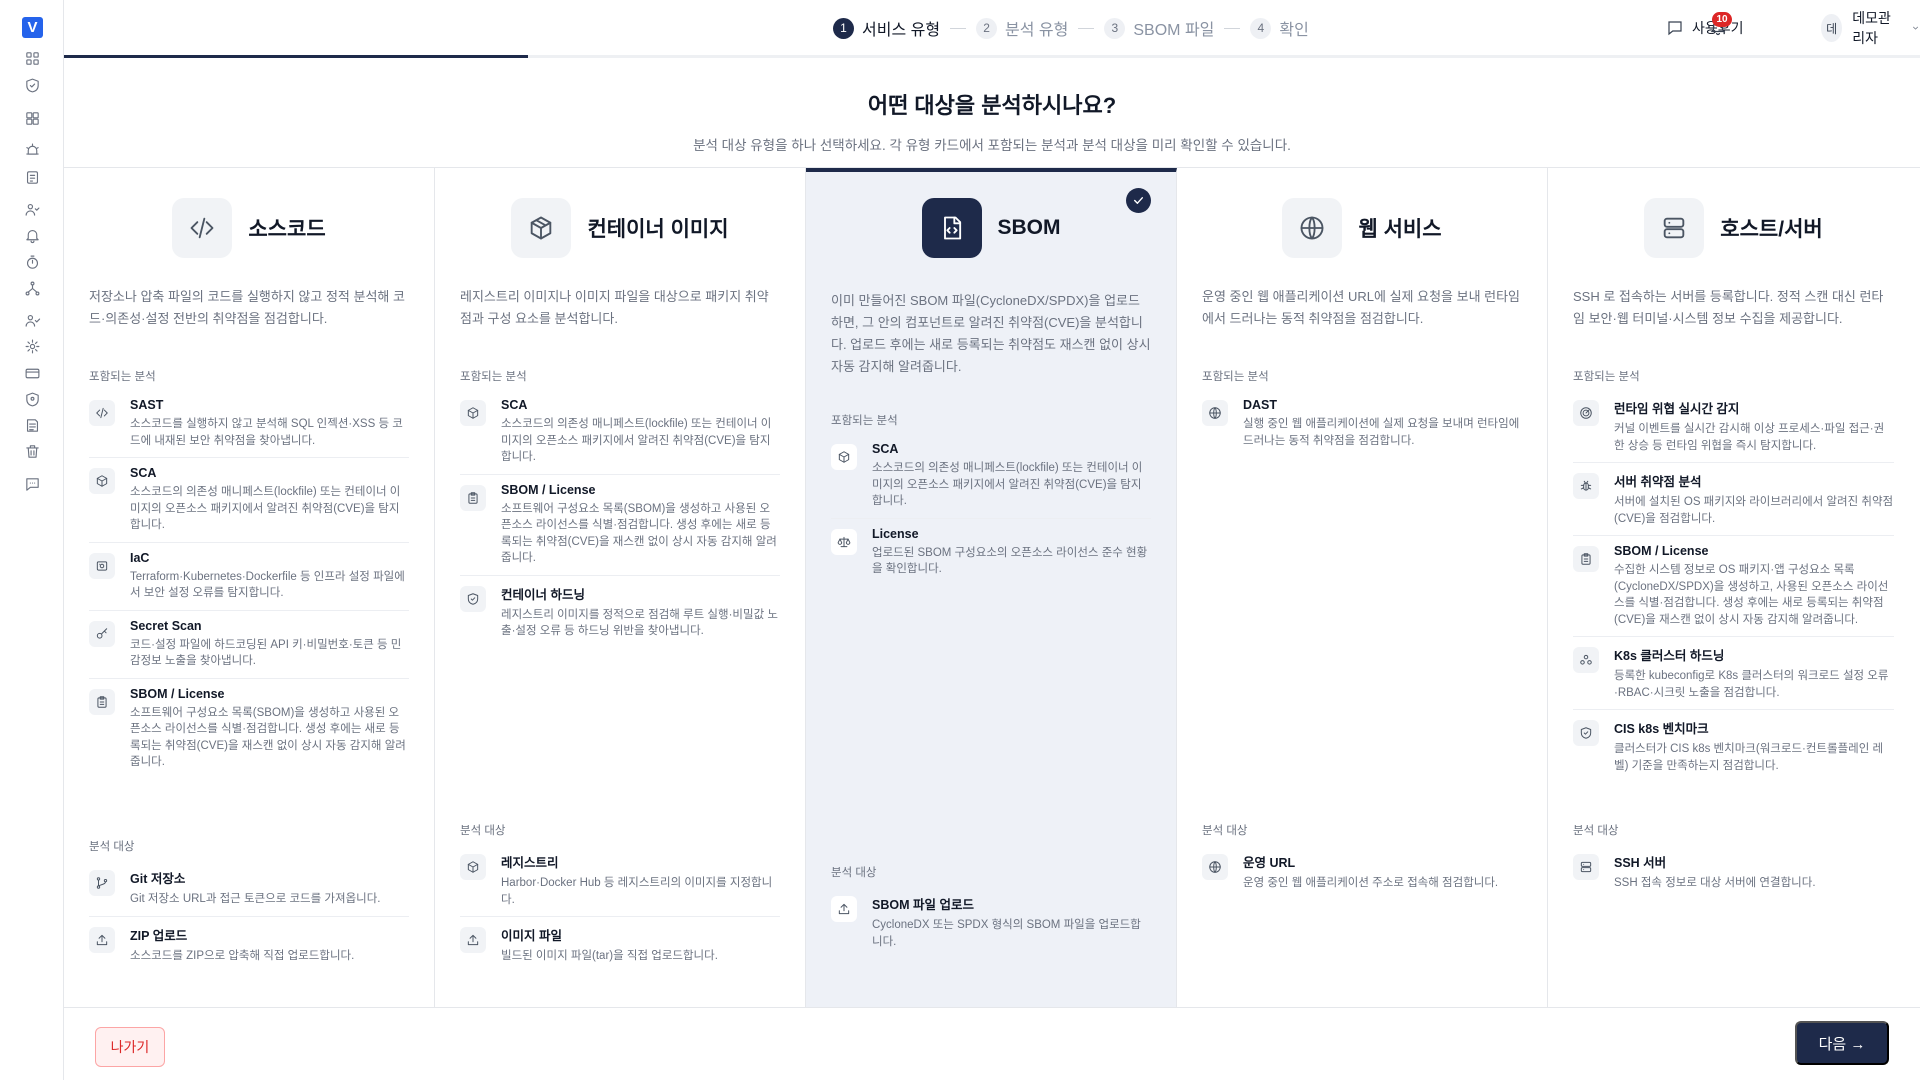  What do you see at coordinates (159, 935) in the screenshot?
I see `item-title: ZIP 업로드` at bounding box center [159, 935].